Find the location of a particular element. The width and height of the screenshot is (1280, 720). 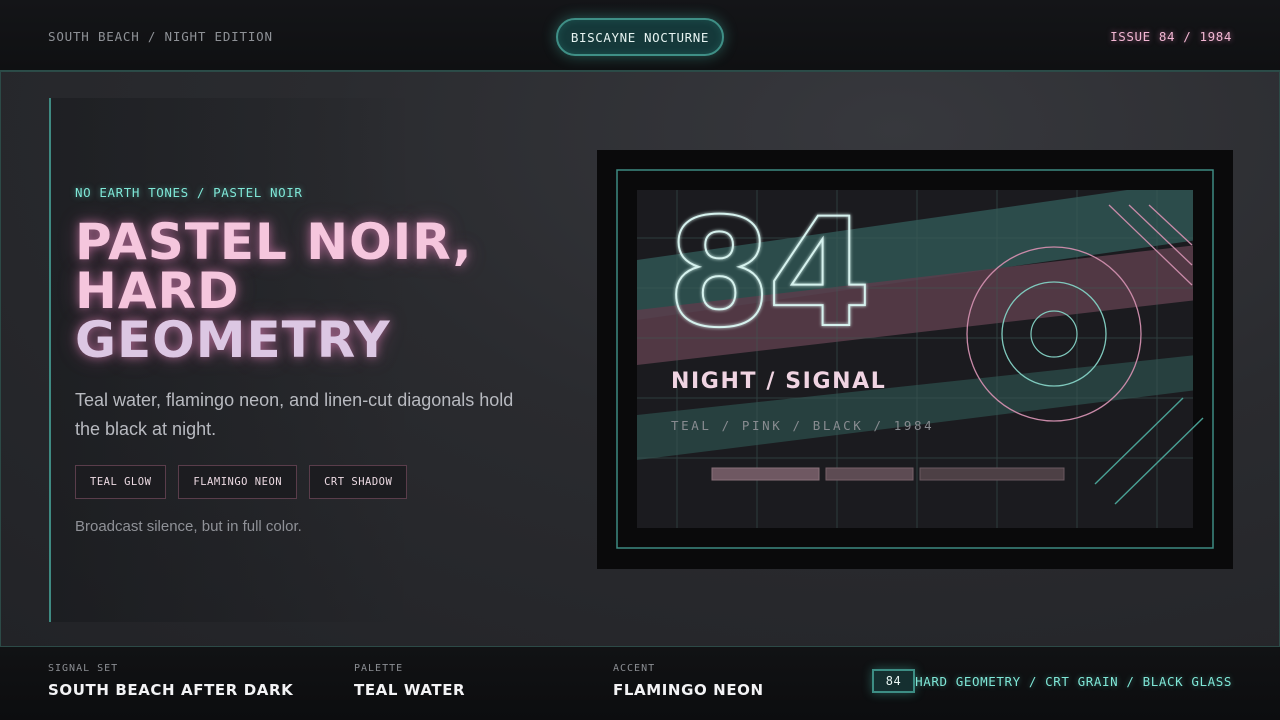

hero-eyebrow: NO EARTH TONES / PASTEL NOIR is located at coordinates (189, 192).